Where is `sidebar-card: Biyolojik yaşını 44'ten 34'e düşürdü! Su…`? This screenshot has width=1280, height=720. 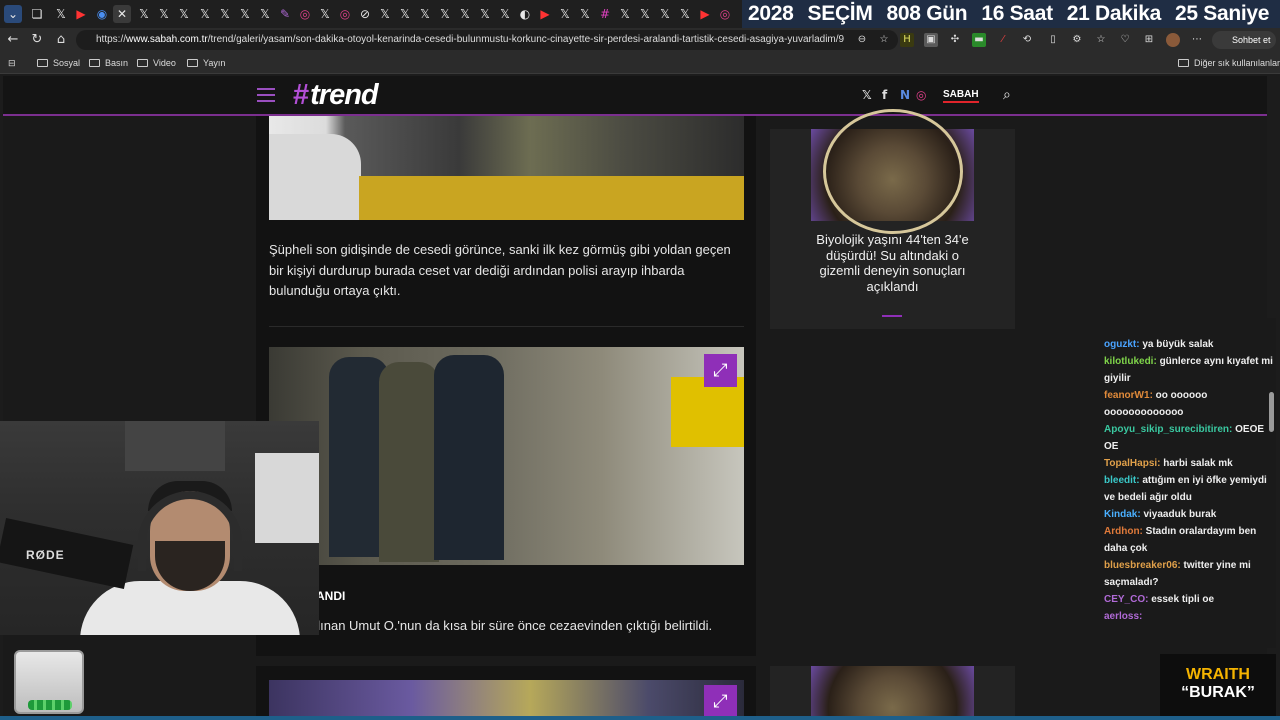 sidebar-card: Biyolojik yaşını 44'ten 34'e düşürdü! Su… is located at coordinates (892, 219).